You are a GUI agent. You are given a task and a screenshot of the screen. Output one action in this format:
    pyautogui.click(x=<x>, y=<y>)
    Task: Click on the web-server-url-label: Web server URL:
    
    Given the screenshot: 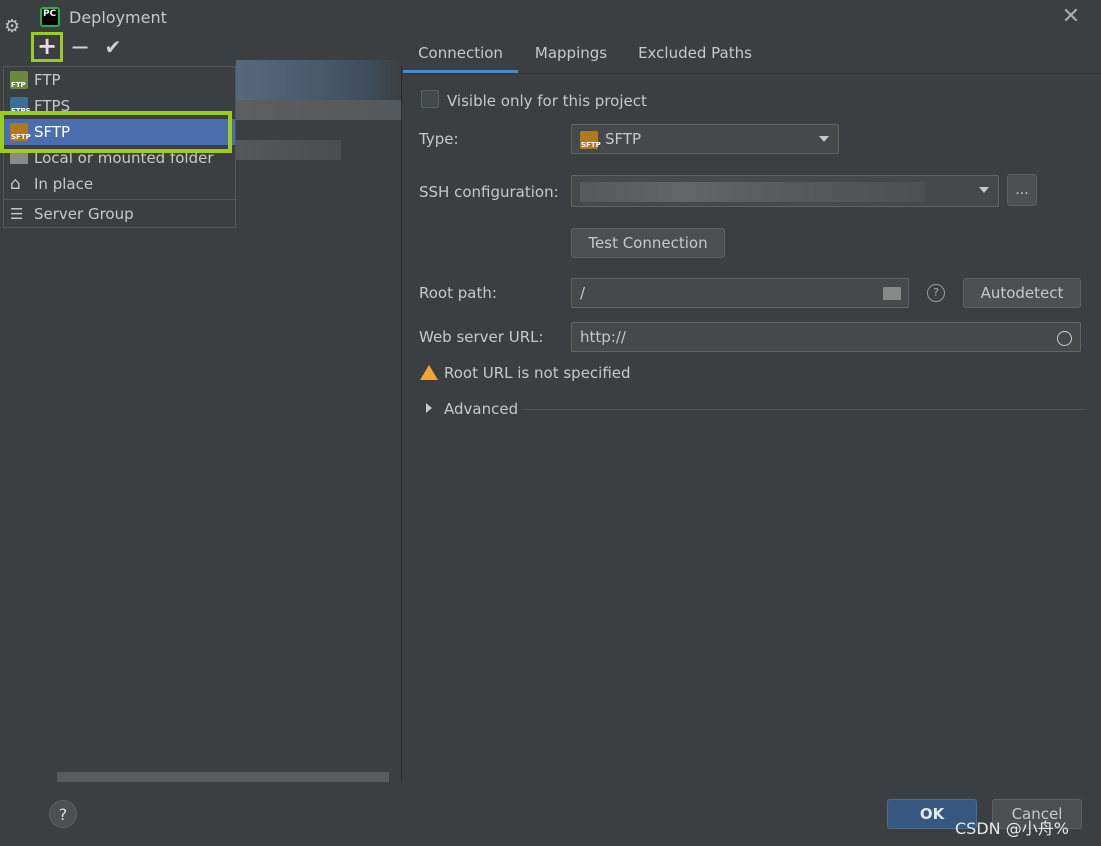 What is the action you would take?
    pyautogui.click(x=481, y=337)
    